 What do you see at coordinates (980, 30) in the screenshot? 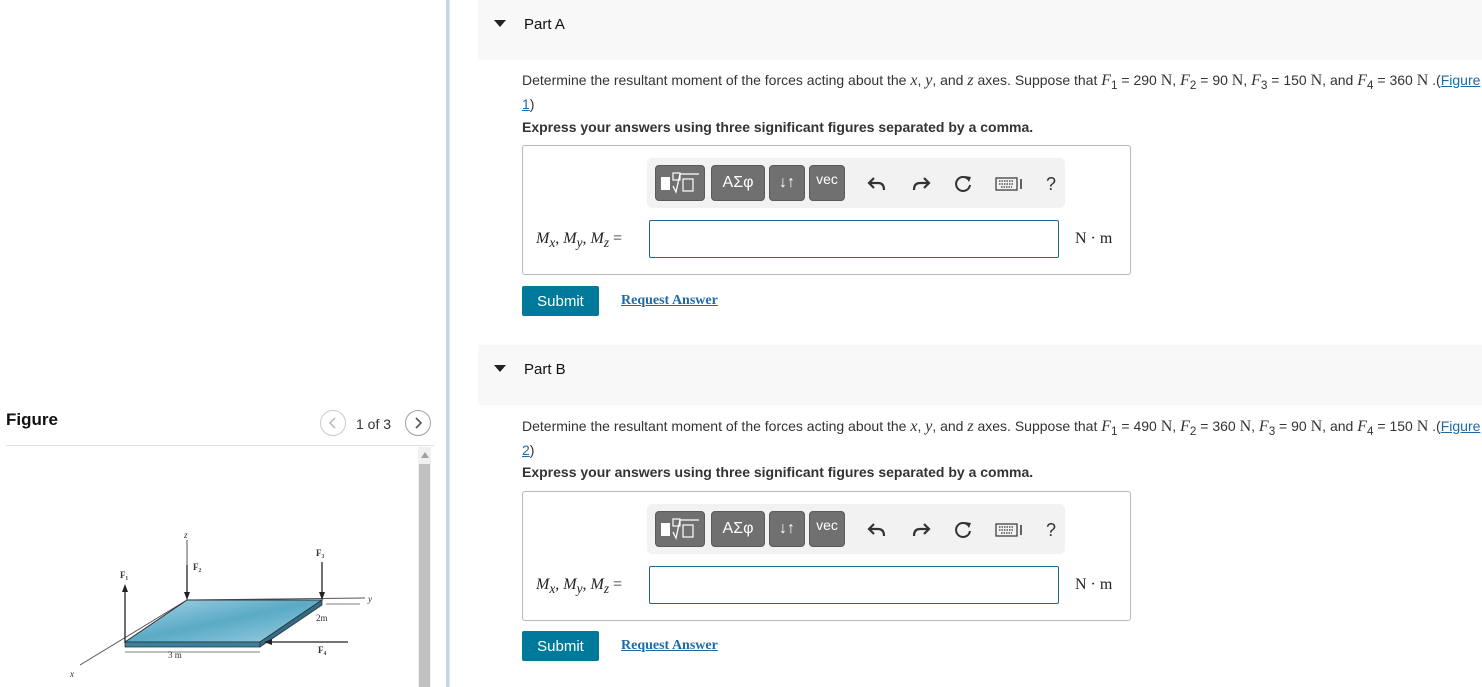
I see `part-a-header: Part A` at bounding box center [980, 30].